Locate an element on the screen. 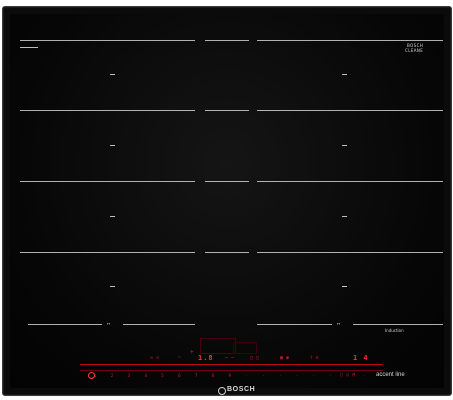 This screenshot has height=400, width=453. control-icon: ▣ ◉ is located at coordinates (284, 358).